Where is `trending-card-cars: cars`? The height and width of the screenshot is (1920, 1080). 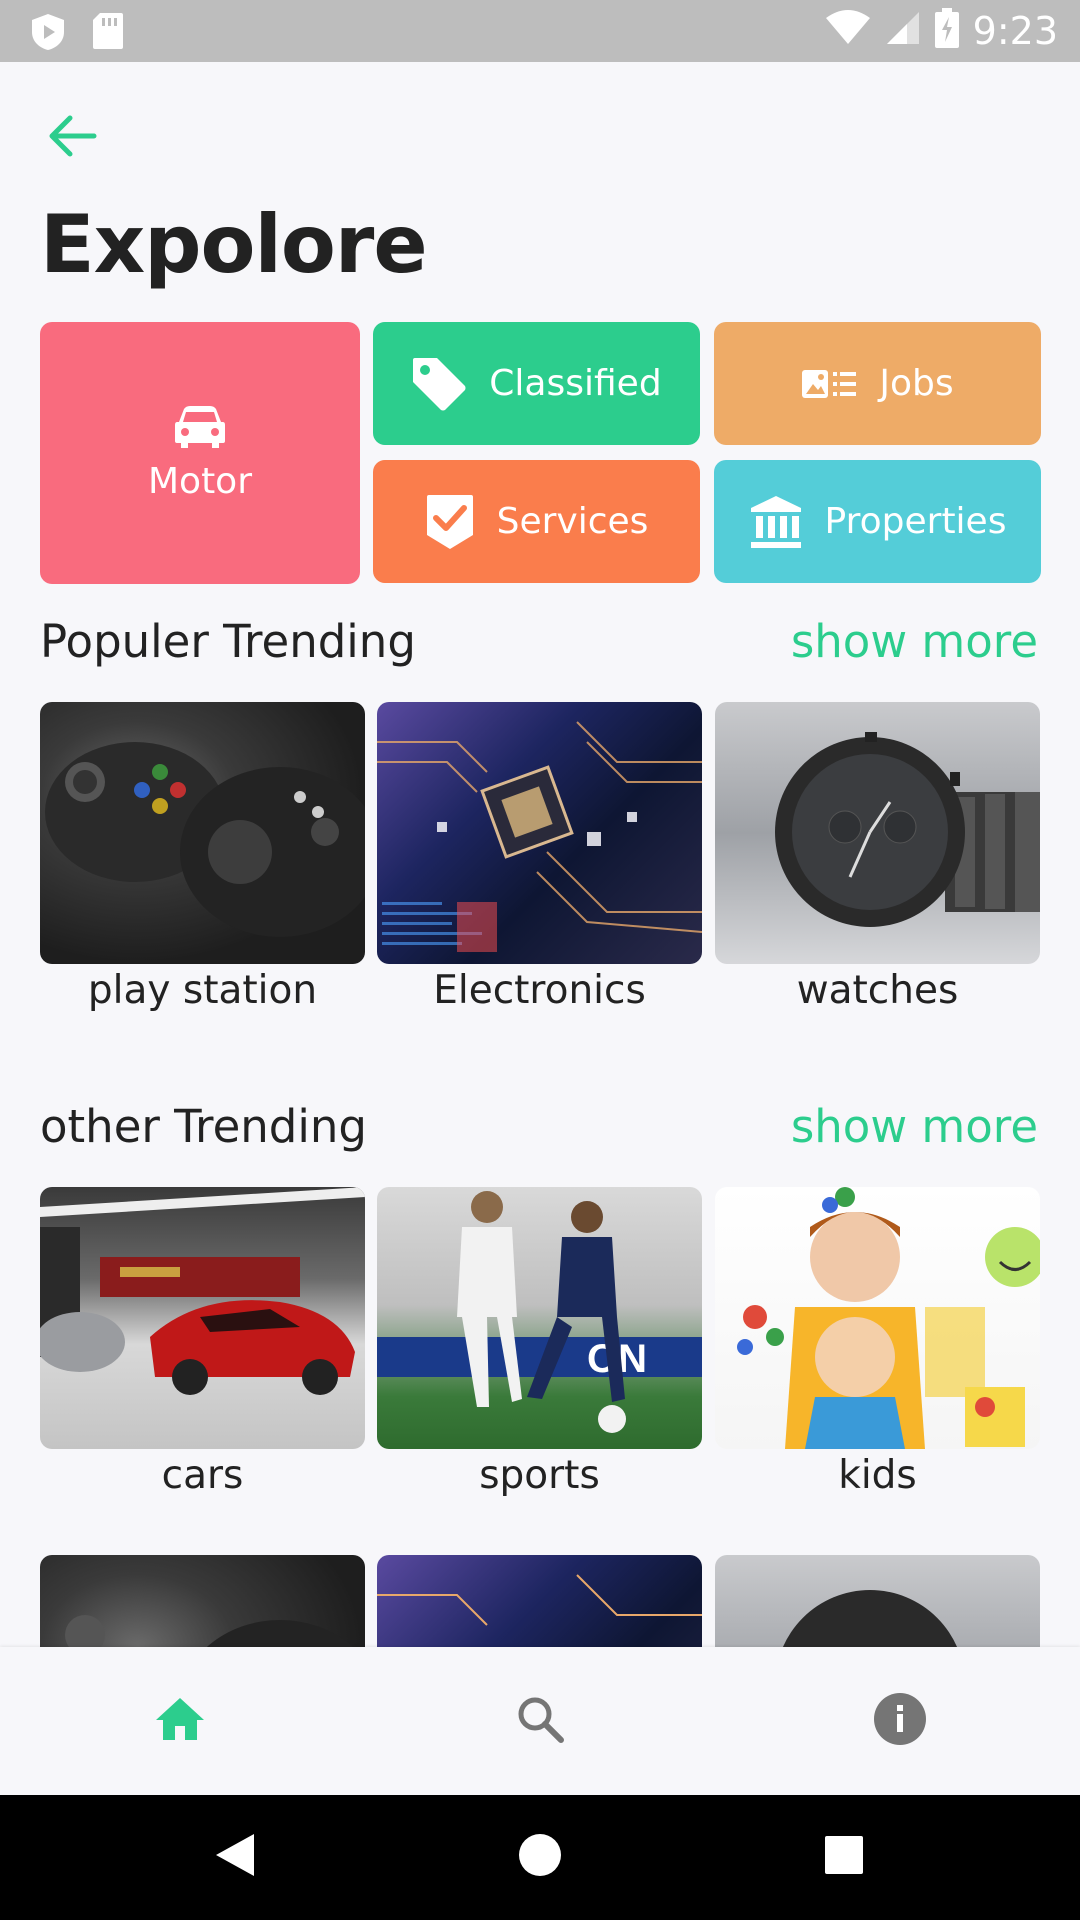 trending-card-cars: cars is located at coordinates (202, 1342).